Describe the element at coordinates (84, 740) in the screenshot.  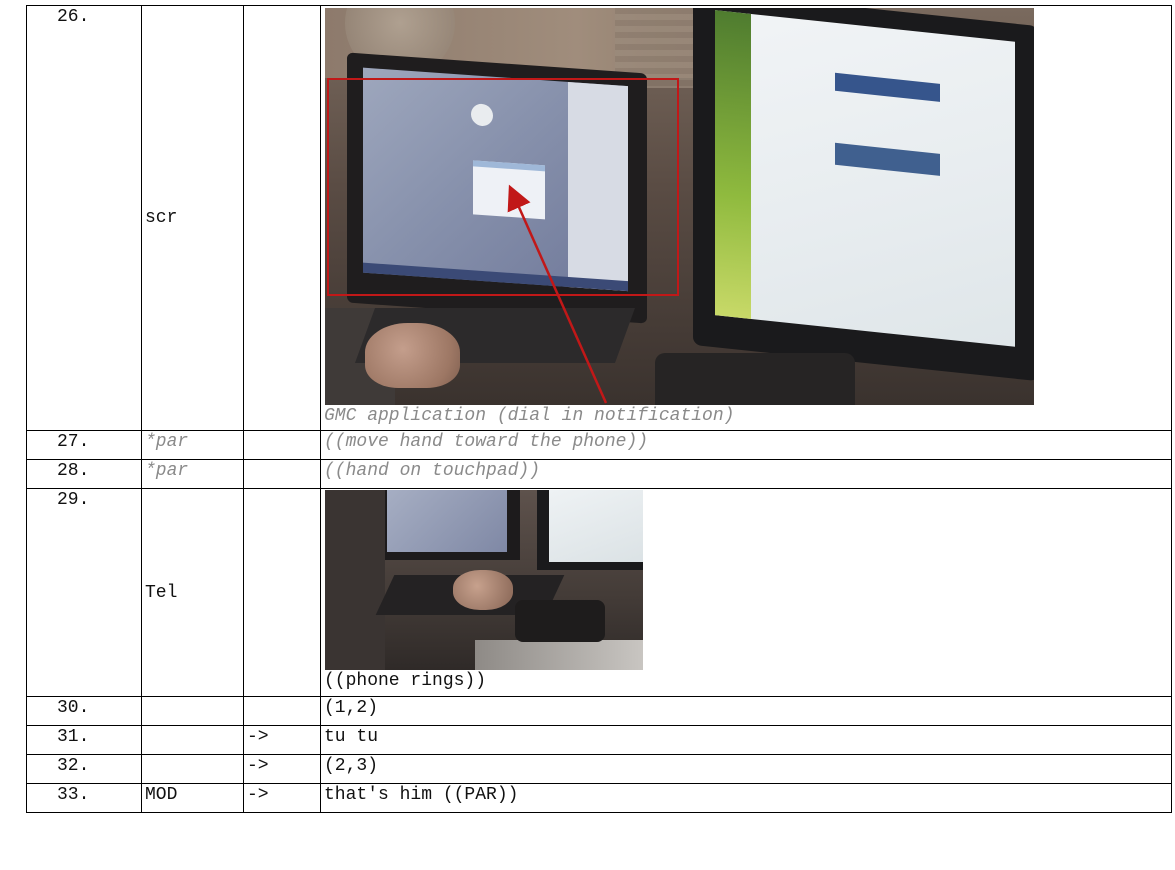
I see `line-number: 31.` at that location.